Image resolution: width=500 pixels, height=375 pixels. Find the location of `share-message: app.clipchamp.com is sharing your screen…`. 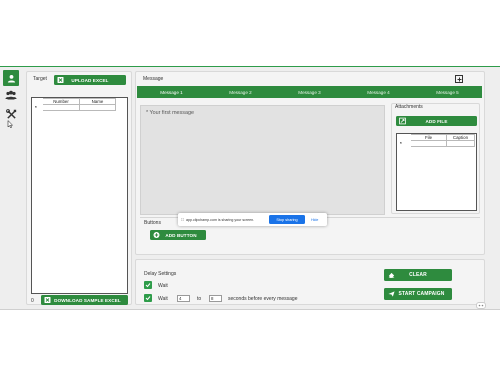

share-message: app.clipchamp.com is sharing your screen… is located at coordinates (220, 219).